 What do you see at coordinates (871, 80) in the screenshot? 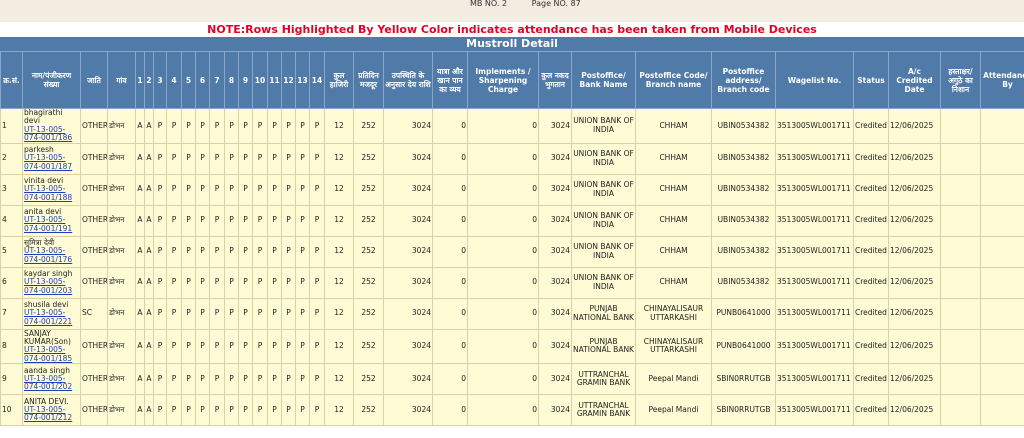
I see `column-header: Status` at bounding box center [871, 80].